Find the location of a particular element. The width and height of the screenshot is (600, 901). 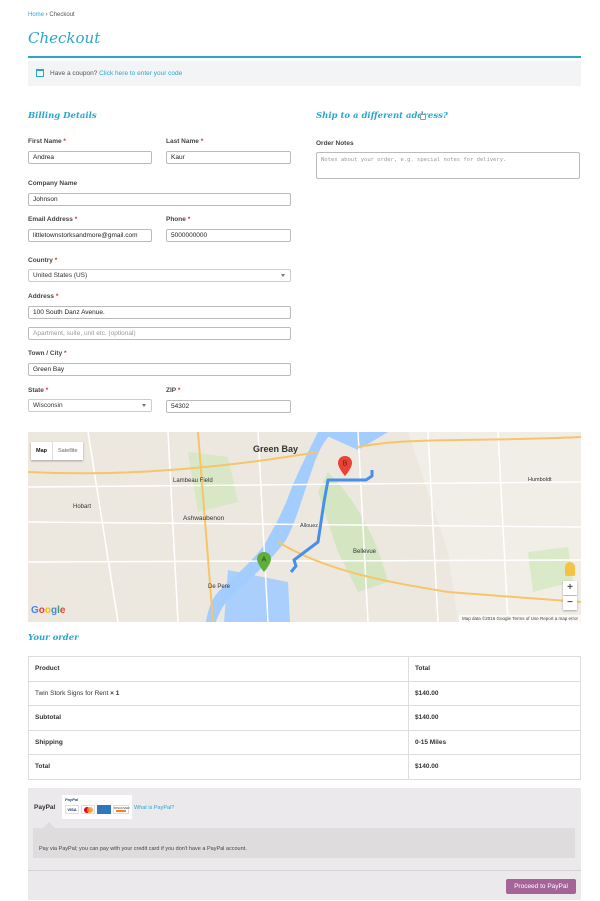

coupon-link: Click here to enter your code is located at coordinates (140, 73).